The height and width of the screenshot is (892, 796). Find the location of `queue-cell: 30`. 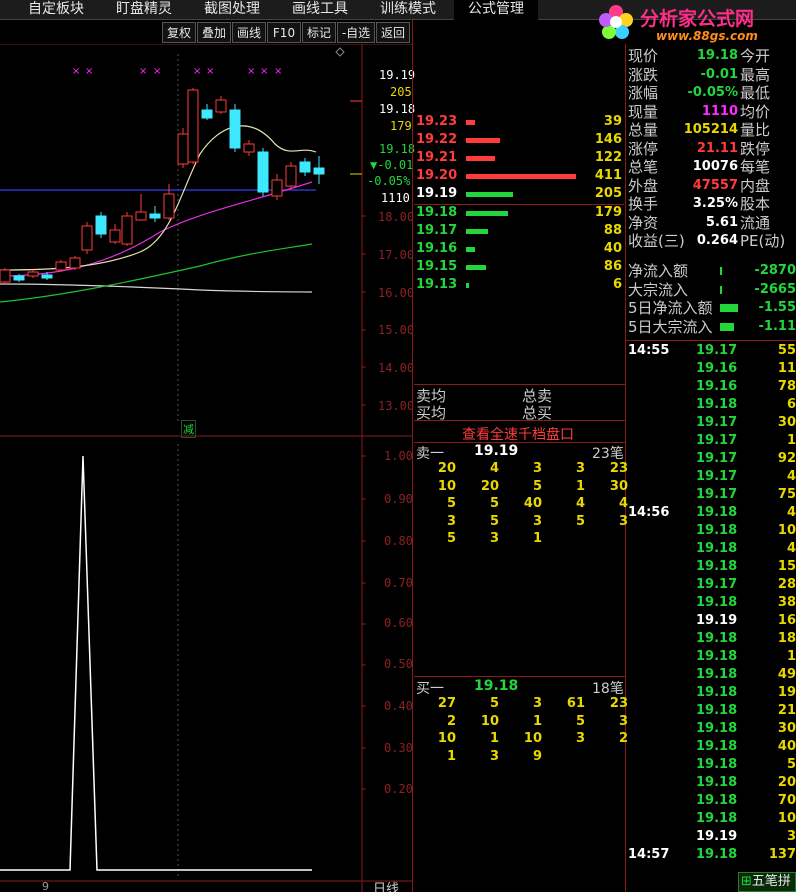

queue-cell: 30 is located at coordinates (618, 486).